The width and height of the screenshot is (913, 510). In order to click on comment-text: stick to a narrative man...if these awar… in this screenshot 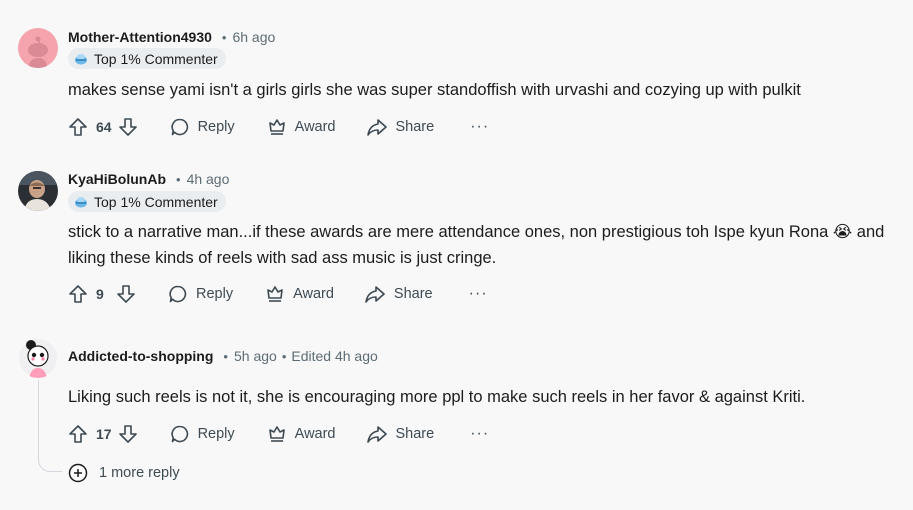, I will do `click(476, 245)`.